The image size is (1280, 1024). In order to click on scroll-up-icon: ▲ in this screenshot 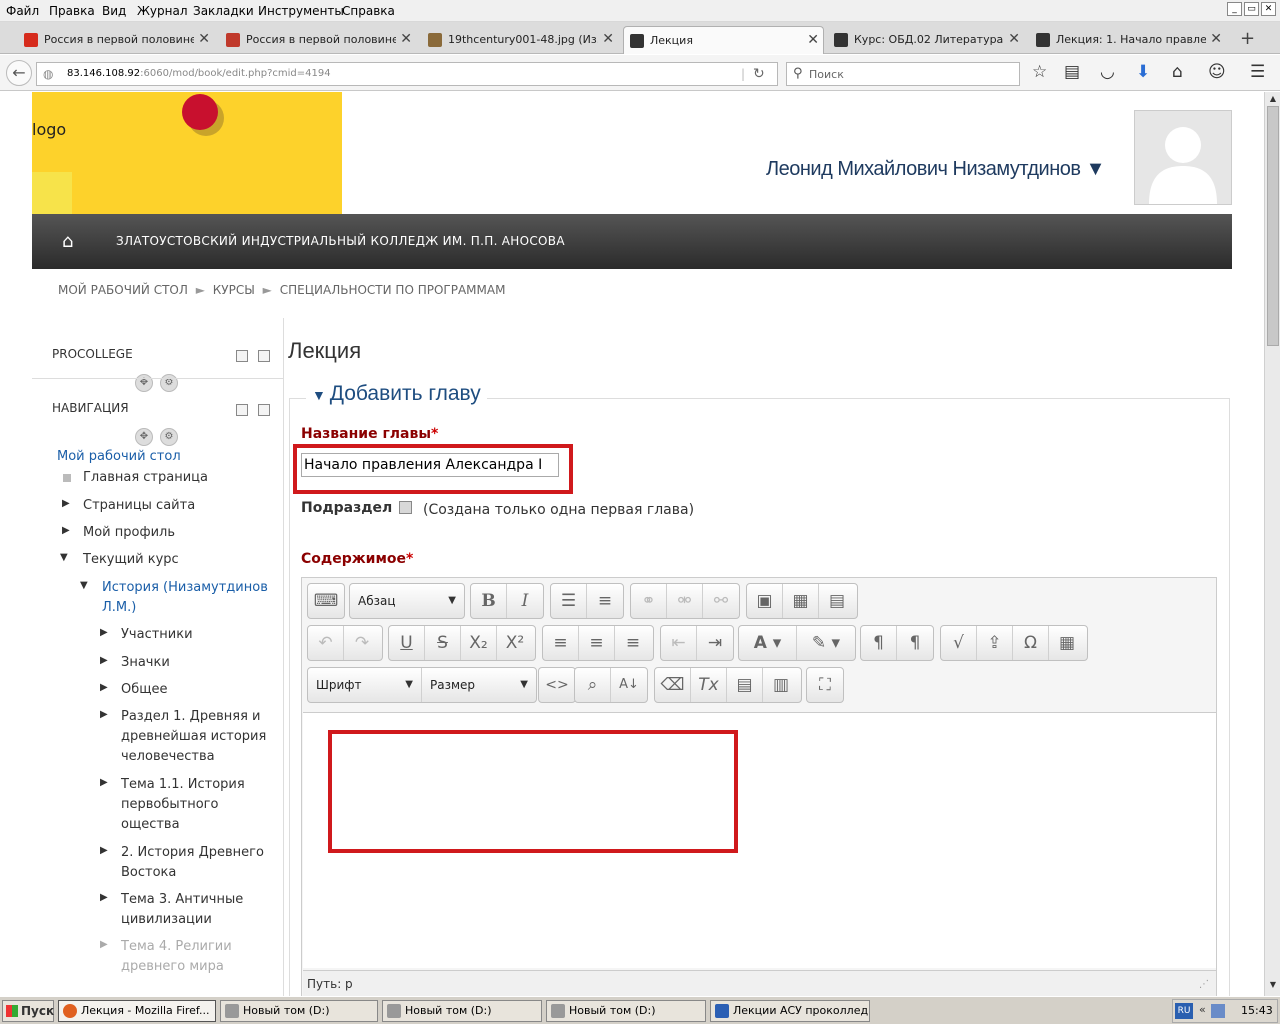, I will do `click(1273, 100)`.